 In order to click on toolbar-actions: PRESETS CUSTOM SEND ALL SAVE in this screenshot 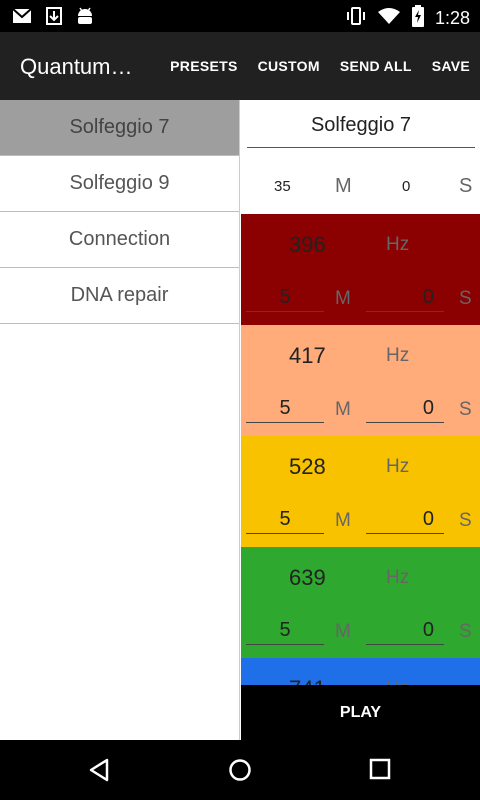, I will do `click(320, 66)`.